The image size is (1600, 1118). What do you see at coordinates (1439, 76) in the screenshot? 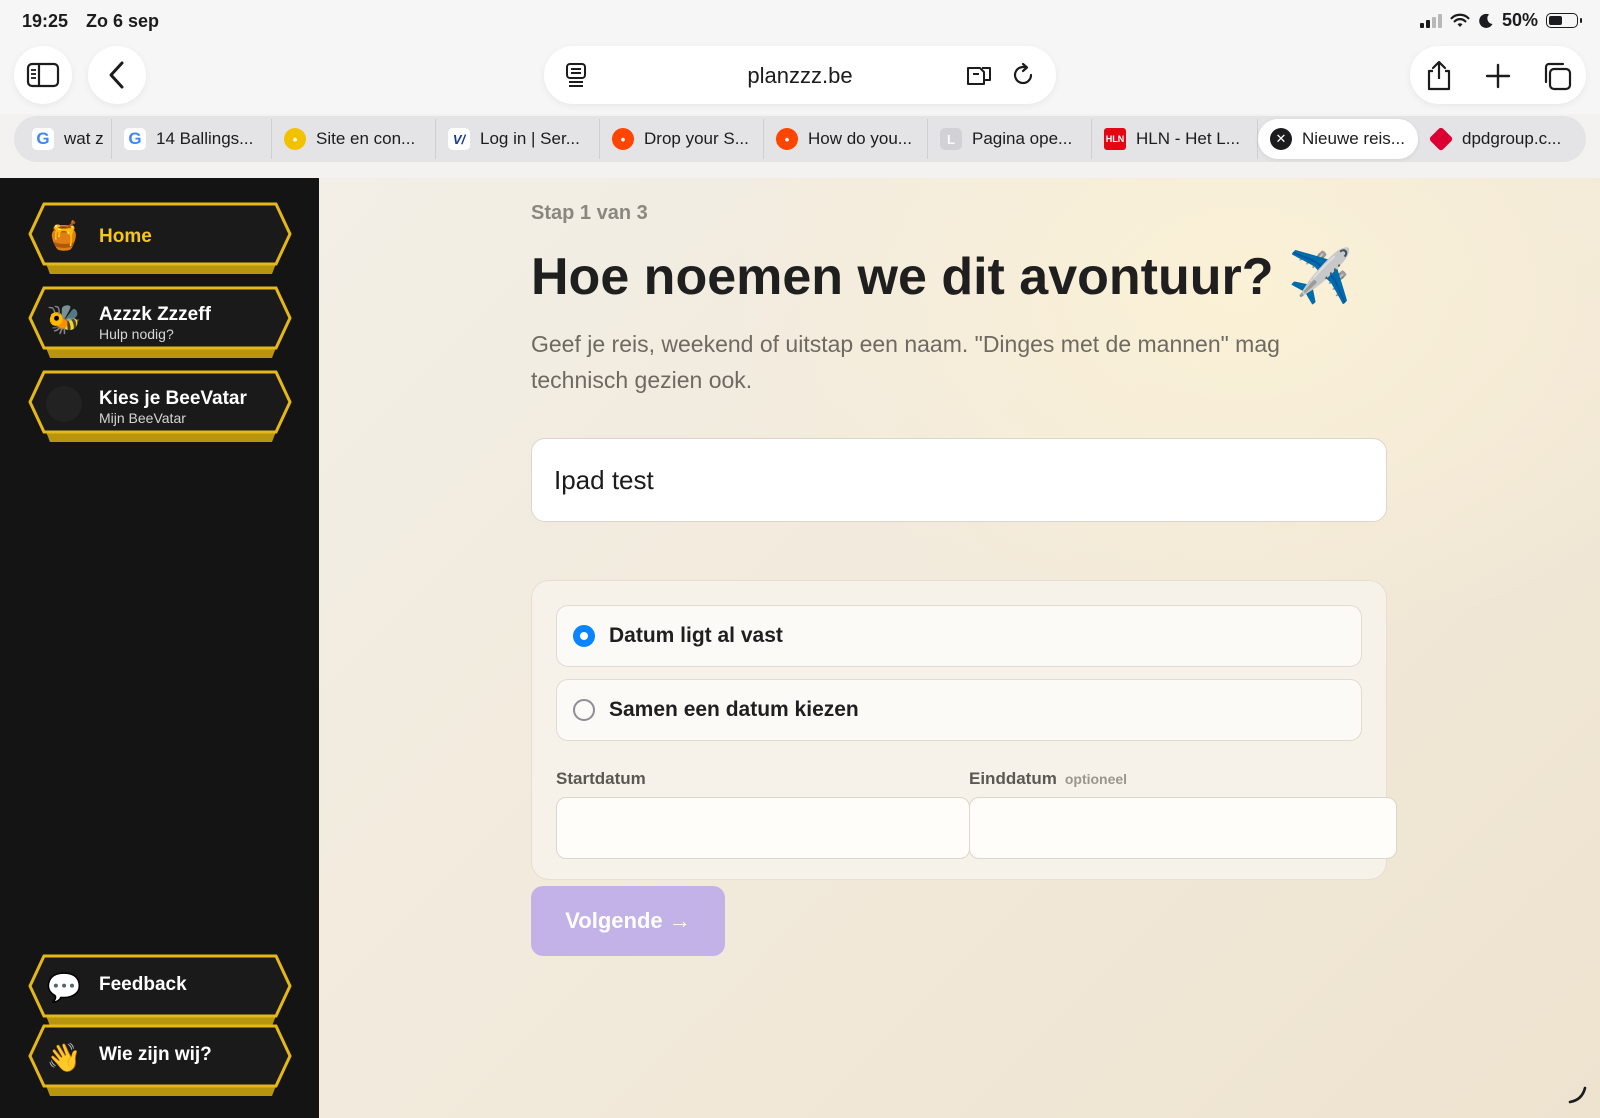
I see `share-icon` at bounding box center [1439, 76].